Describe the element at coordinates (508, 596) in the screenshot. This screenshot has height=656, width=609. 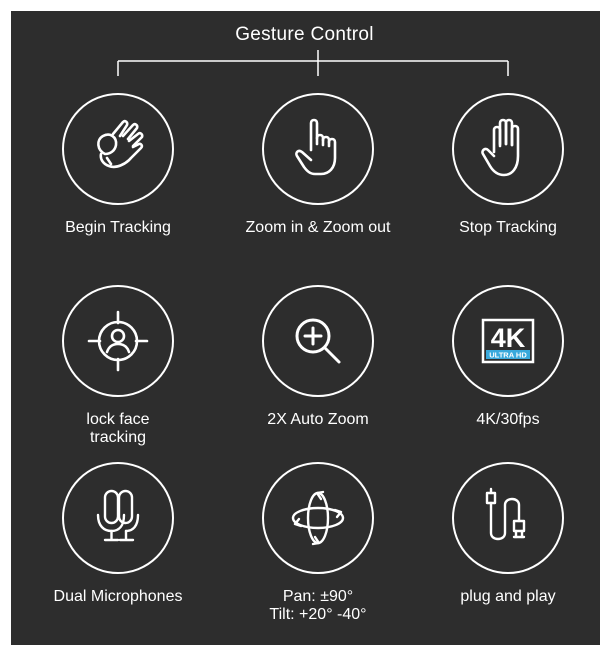
I see `feature-label: plug and play` at that location.